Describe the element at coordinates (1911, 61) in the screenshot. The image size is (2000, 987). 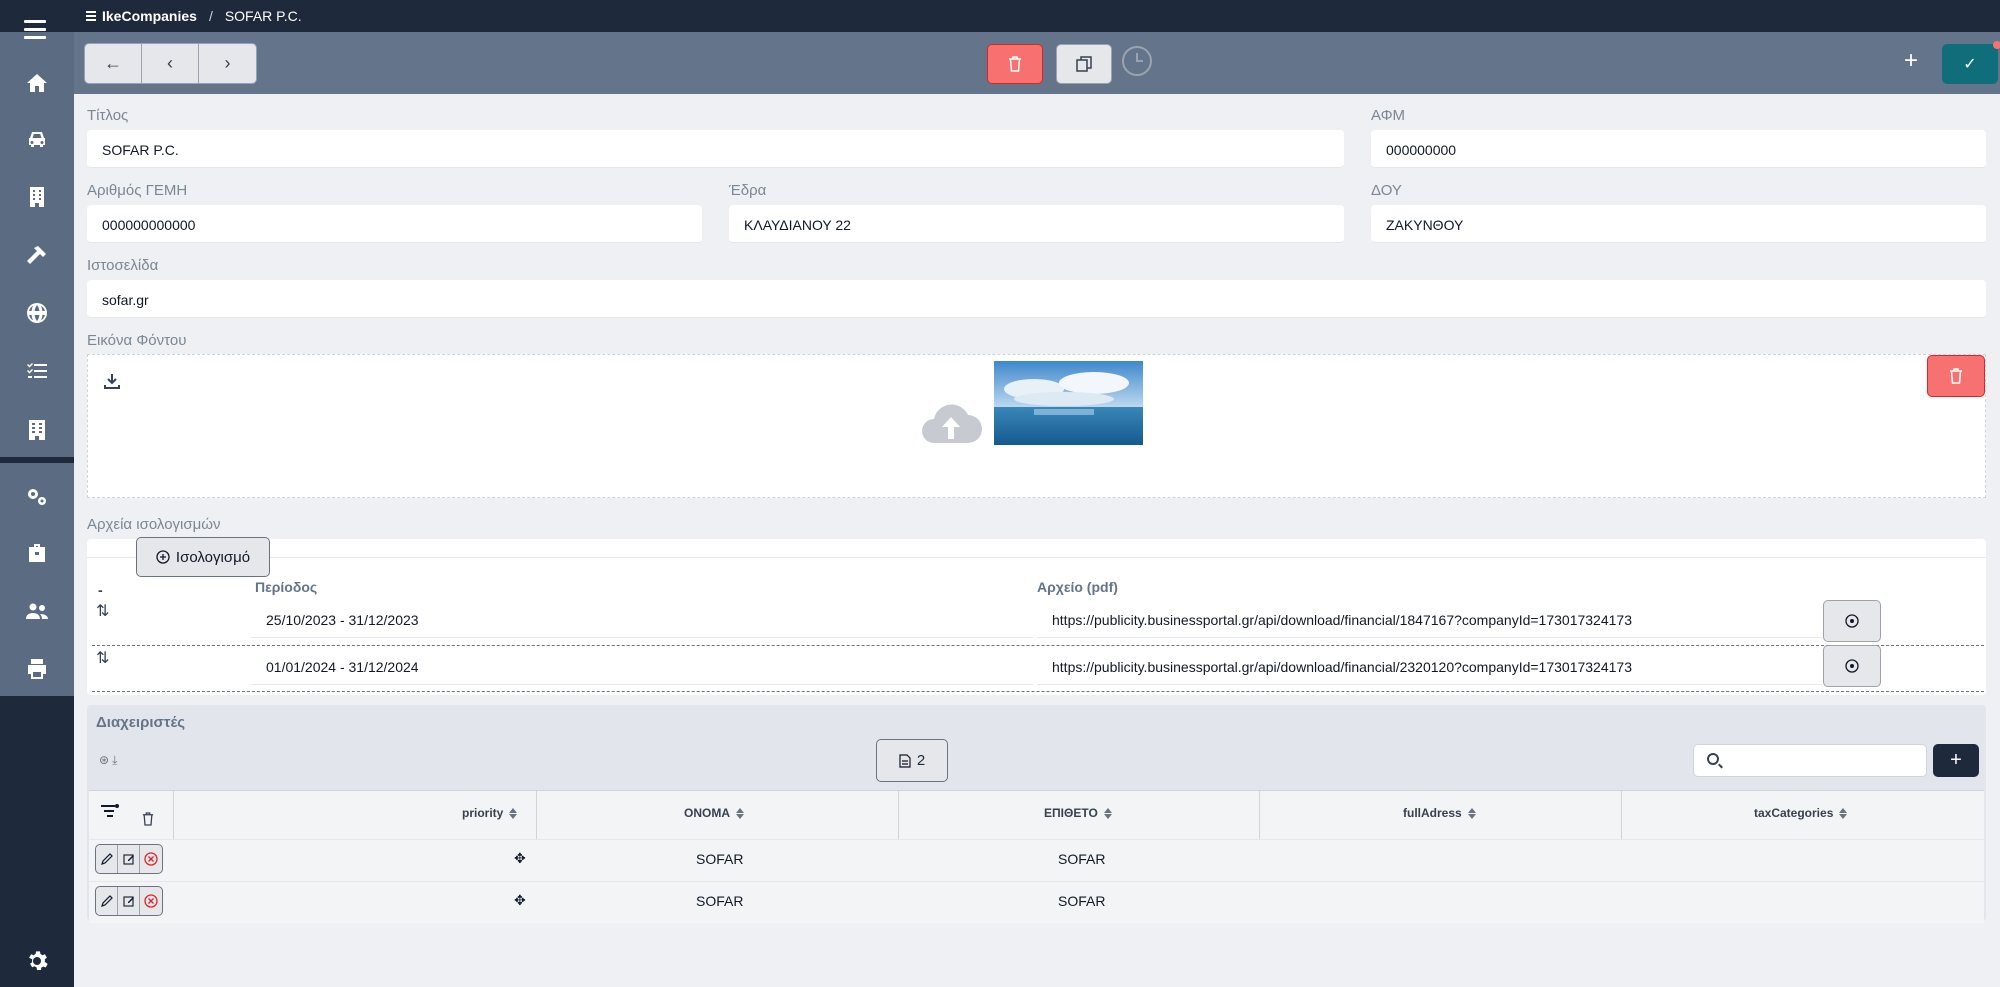
I see `add-record-button: +` at that location.